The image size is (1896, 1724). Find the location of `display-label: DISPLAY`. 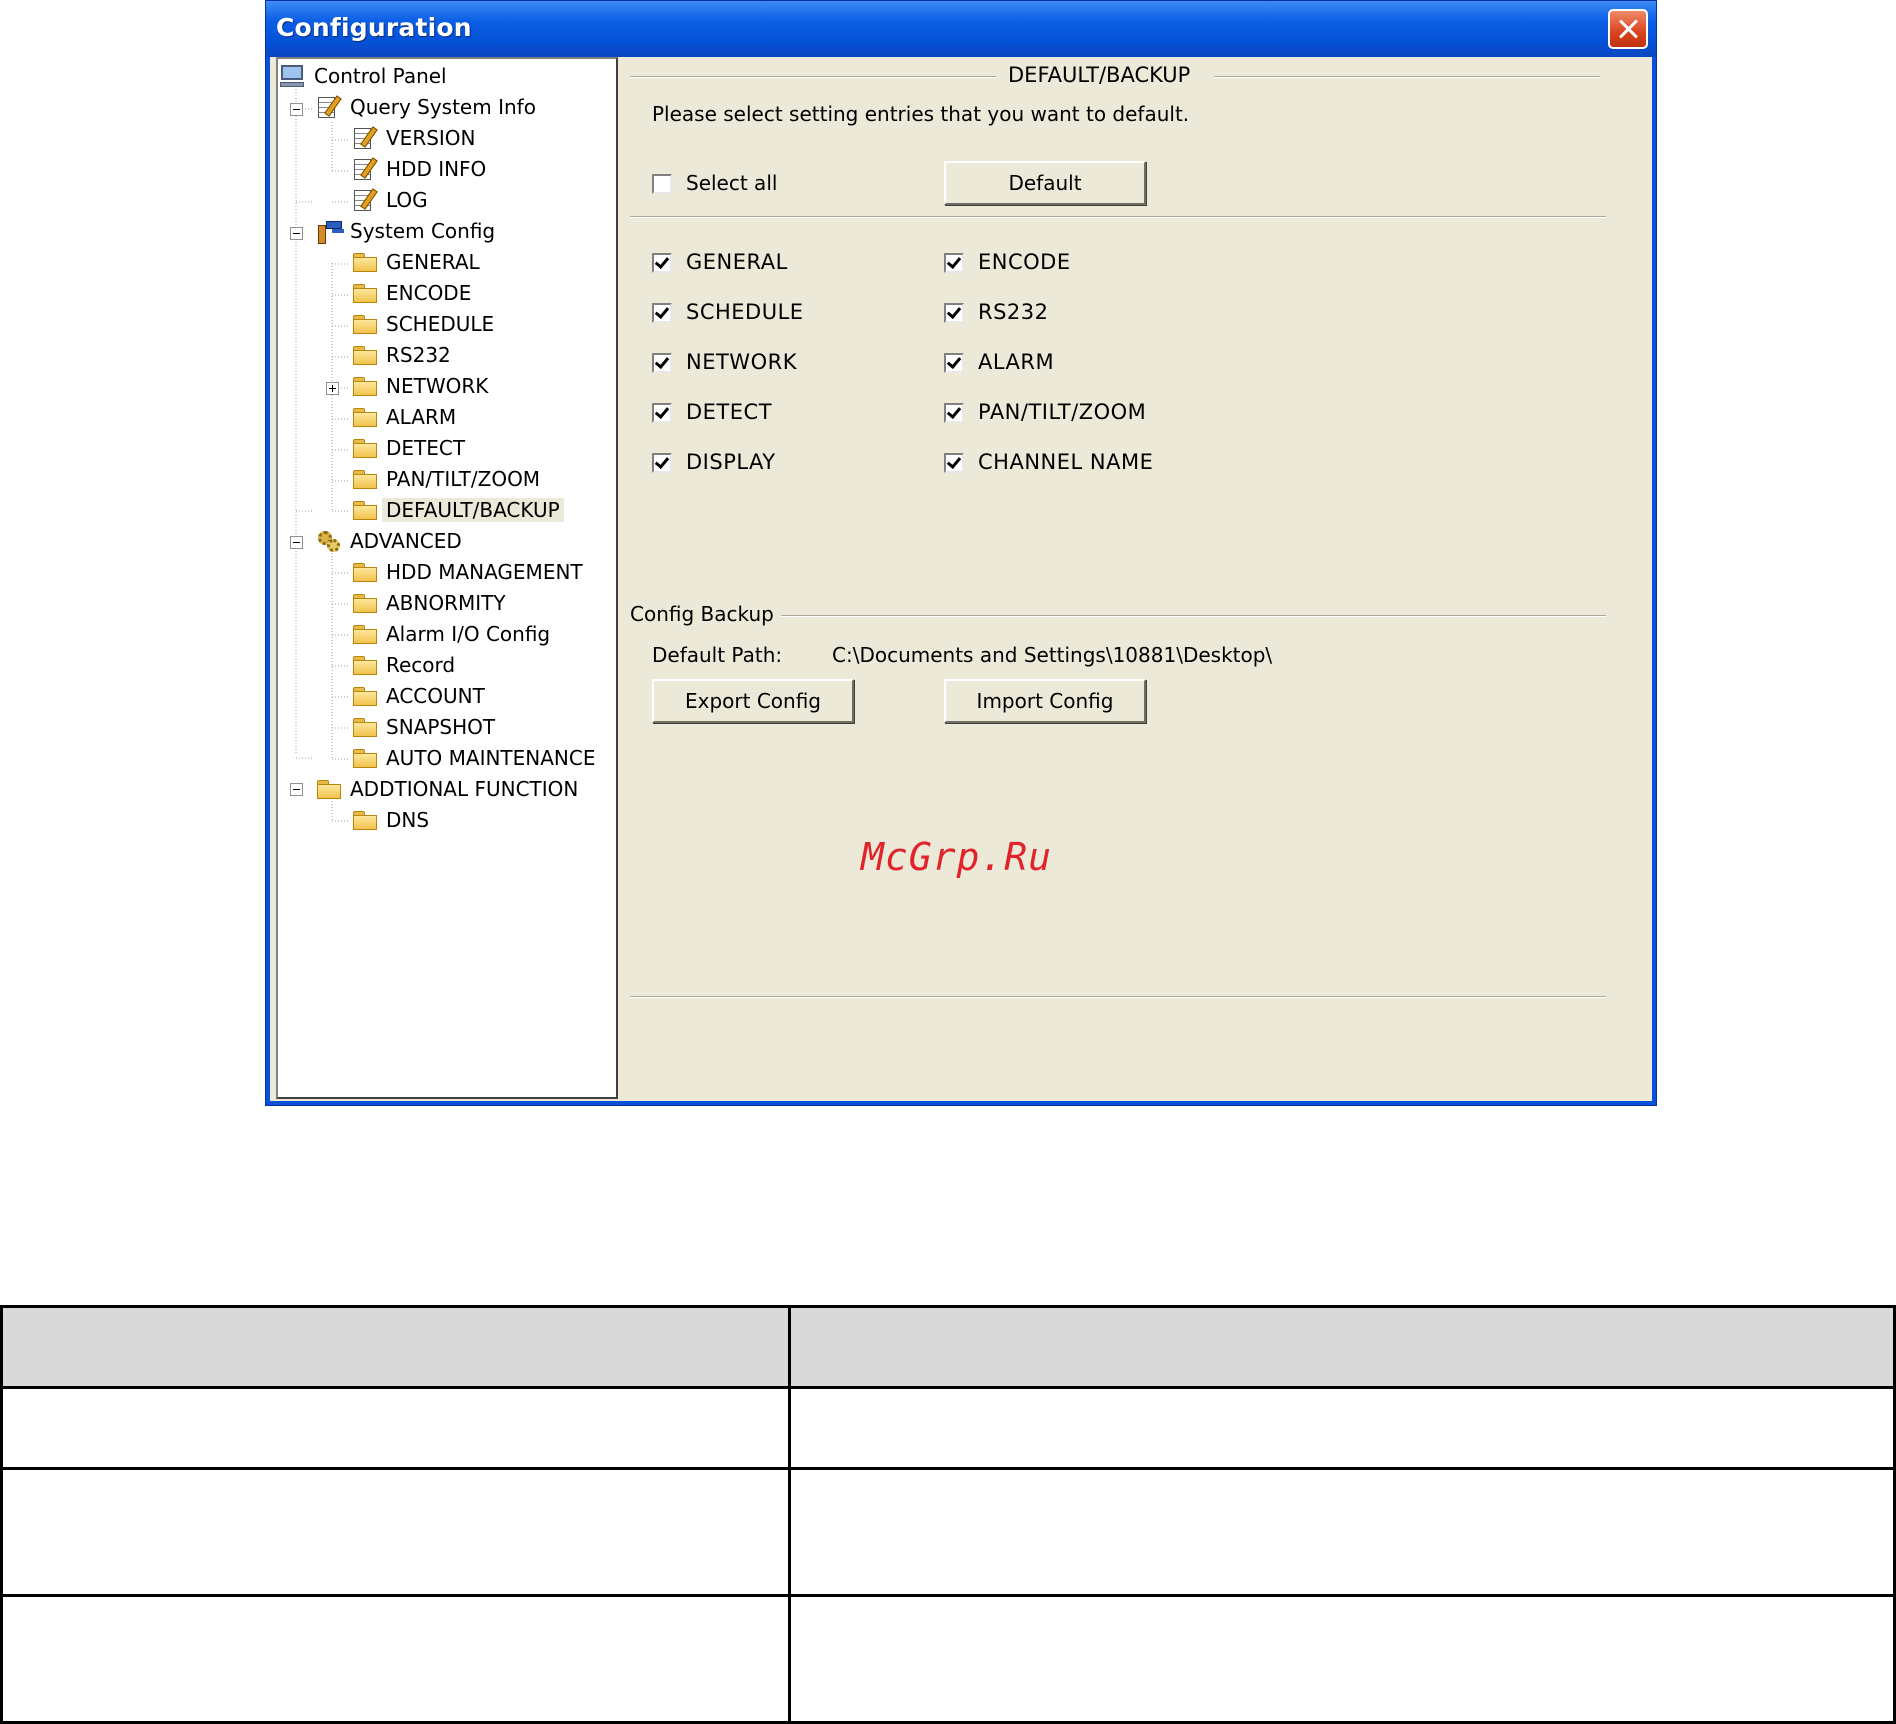

display-label: DISPLAY is located at coordinates (731, 462).